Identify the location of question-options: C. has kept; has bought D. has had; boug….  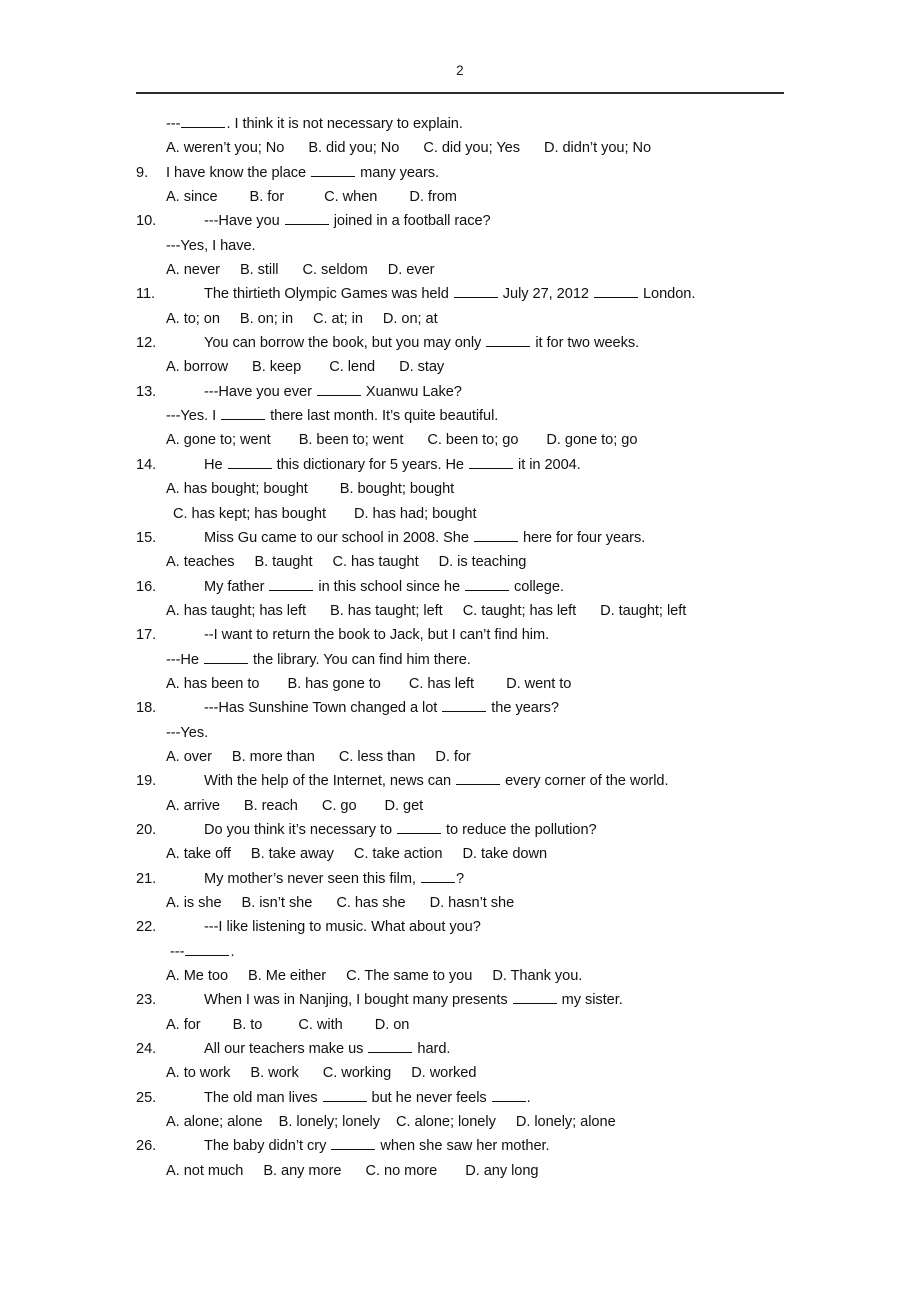
(486, 514).